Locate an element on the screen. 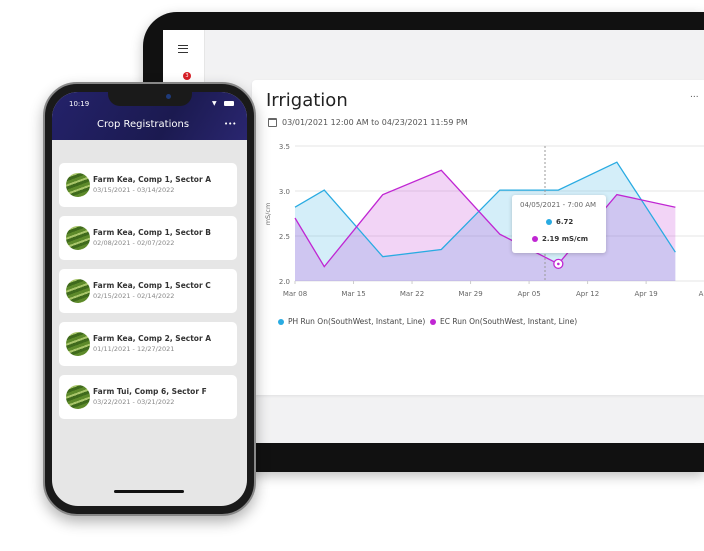  y-tick-label: 3.0 is located at coordinates (284, 192).